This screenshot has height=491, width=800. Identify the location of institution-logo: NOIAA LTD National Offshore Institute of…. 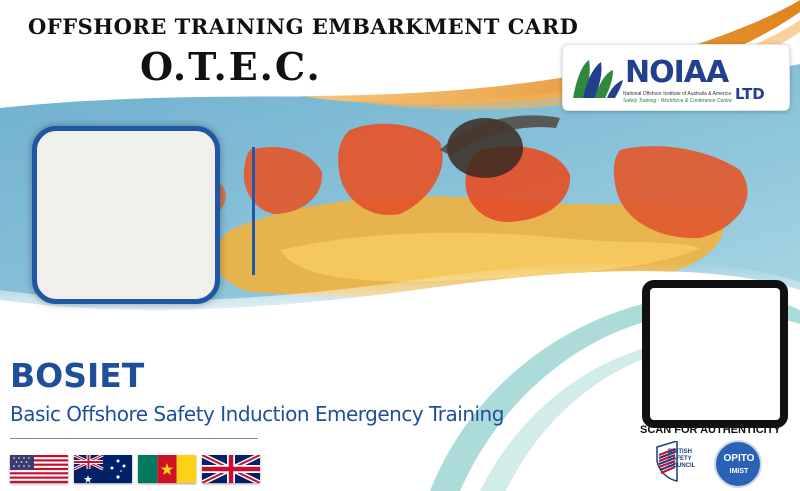
(676, 77).